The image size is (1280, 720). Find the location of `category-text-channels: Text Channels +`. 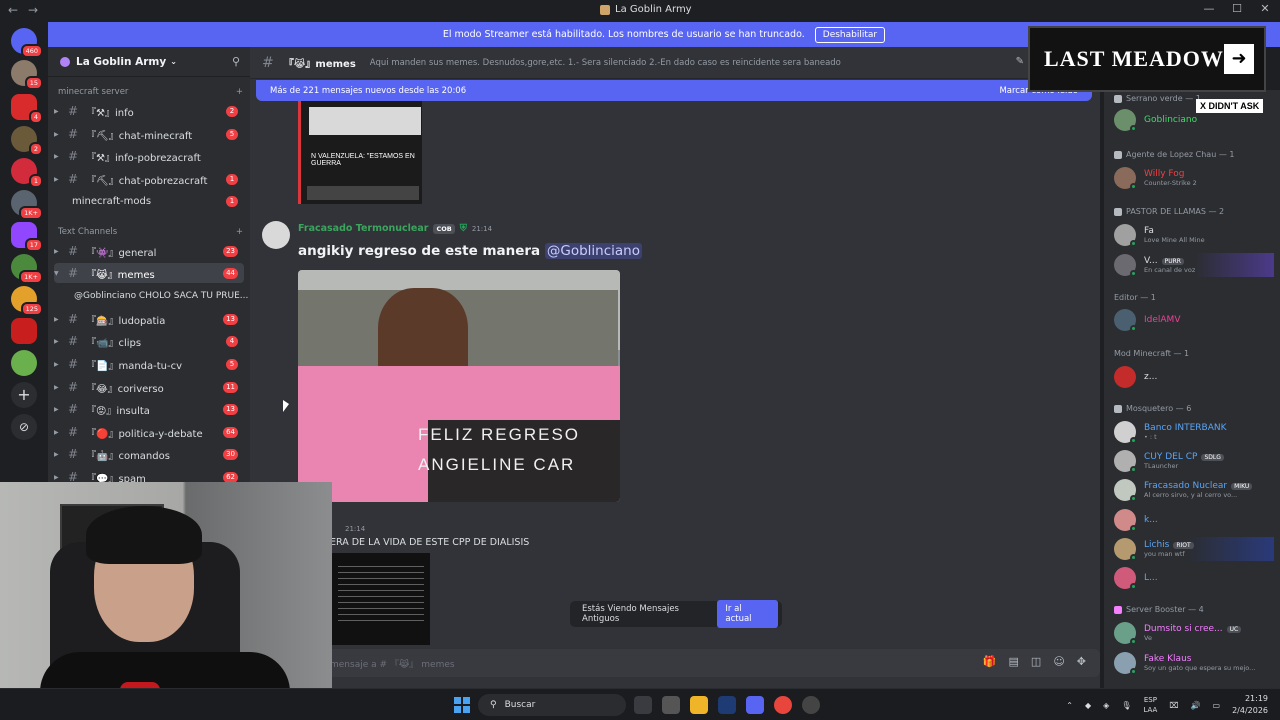

category-text-channels: Text Channels + is located at coordinates (150, 232).